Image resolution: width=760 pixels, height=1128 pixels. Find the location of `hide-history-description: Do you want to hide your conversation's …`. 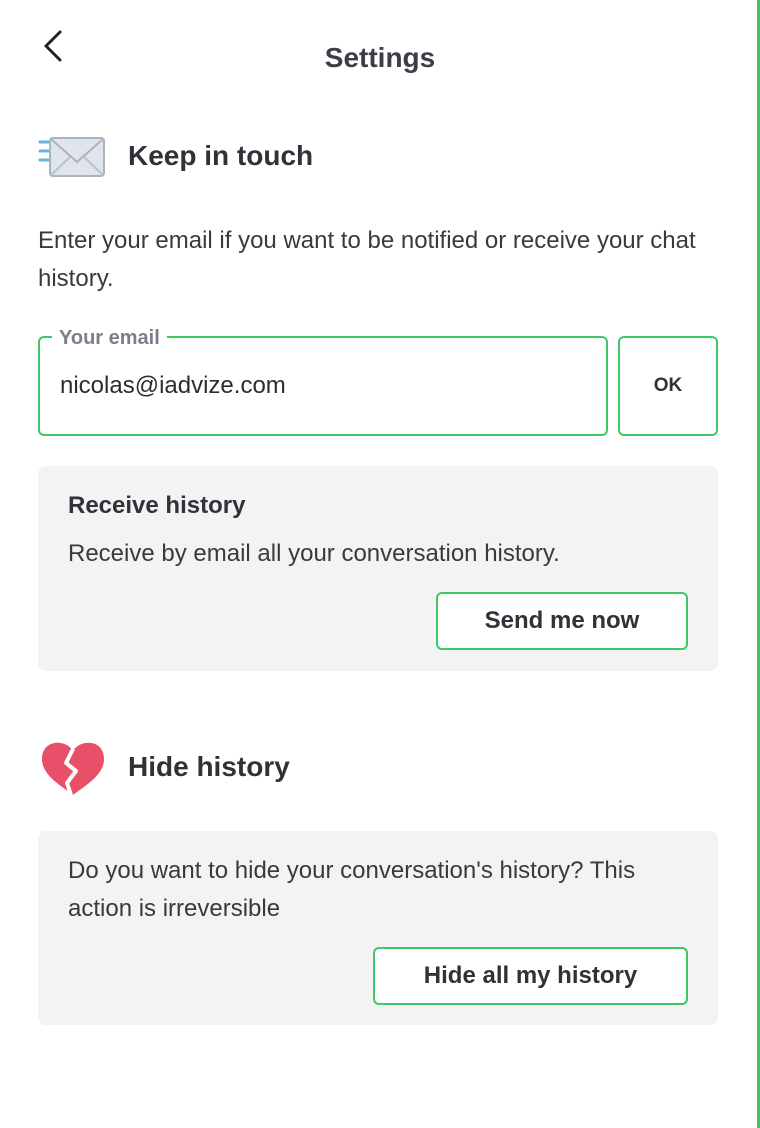

hide-history-description: Do you want to hide your conversation's … is located at coordinates (352, 889).